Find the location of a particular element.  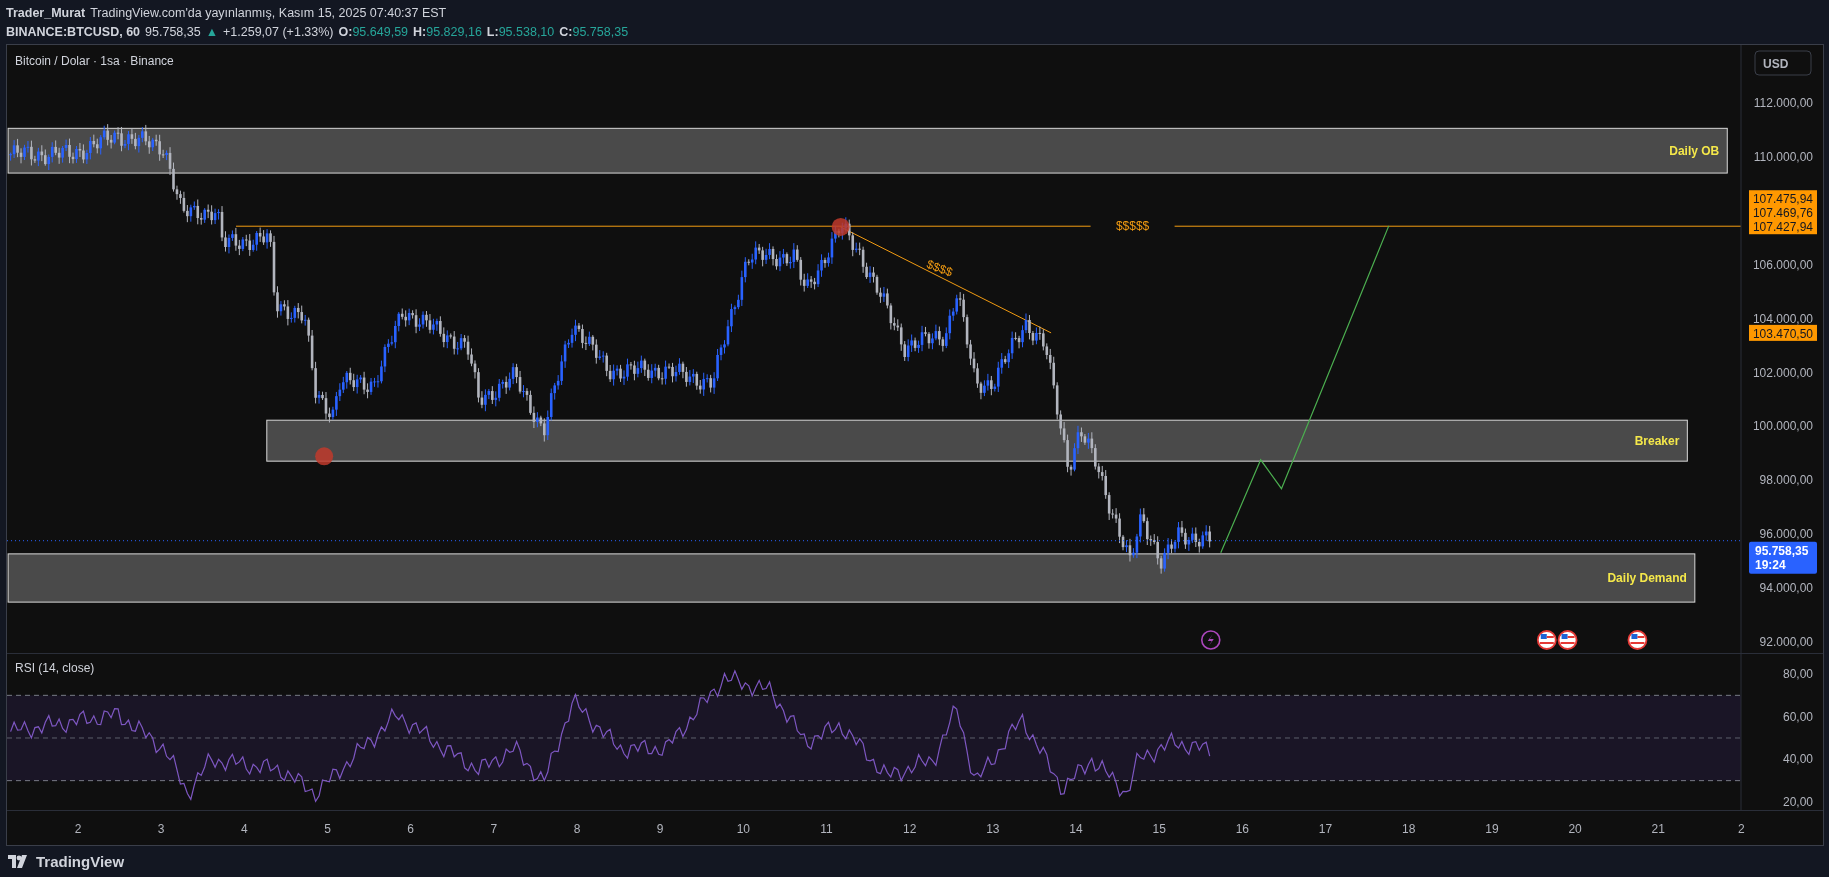

ohlc-value: 95.649,59 is located at coordinates (380, 31).